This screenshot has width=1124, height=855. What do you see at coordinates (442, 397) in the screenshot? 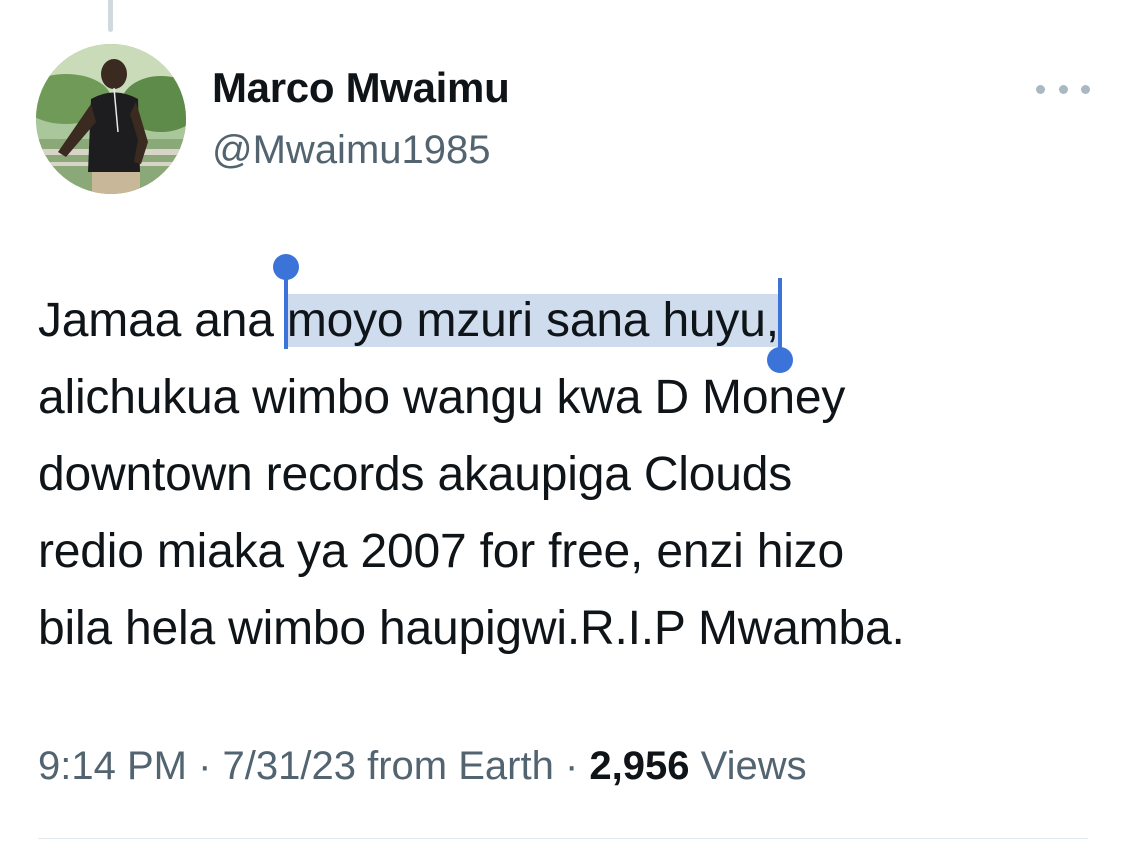
I see `tweet-text-line: alichukua wimbo wangu kwa D Money` at bounding box center [442, 397].